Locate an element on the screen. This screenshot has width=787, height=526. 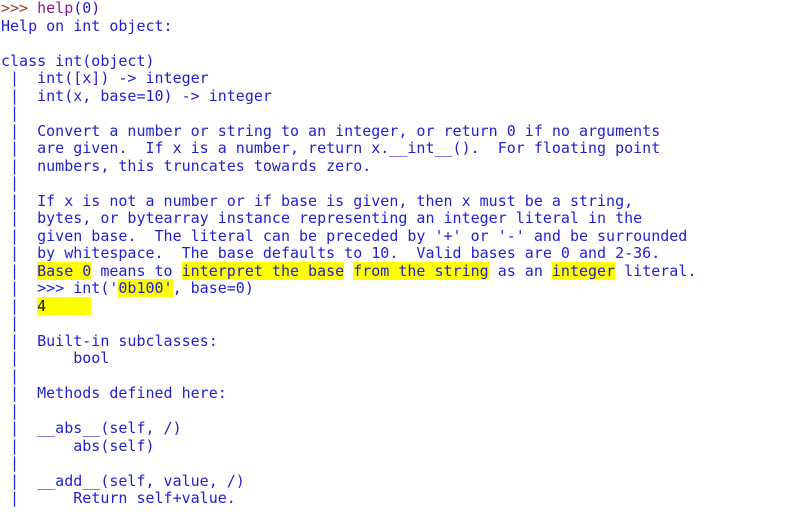
line-5-signature-int-x: | int([x]) -> integer is located at coordinates (393, 78).